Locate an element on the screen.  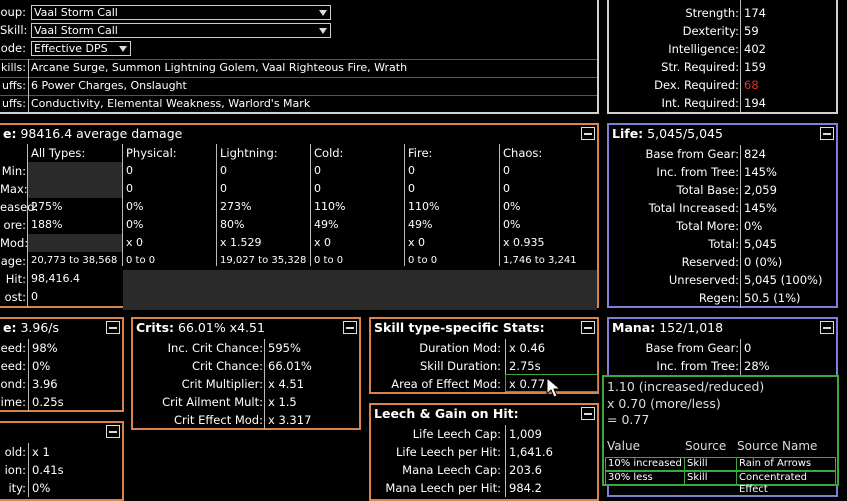
tooltip-header-cell: Source Name is located at coordinates (777, 446).